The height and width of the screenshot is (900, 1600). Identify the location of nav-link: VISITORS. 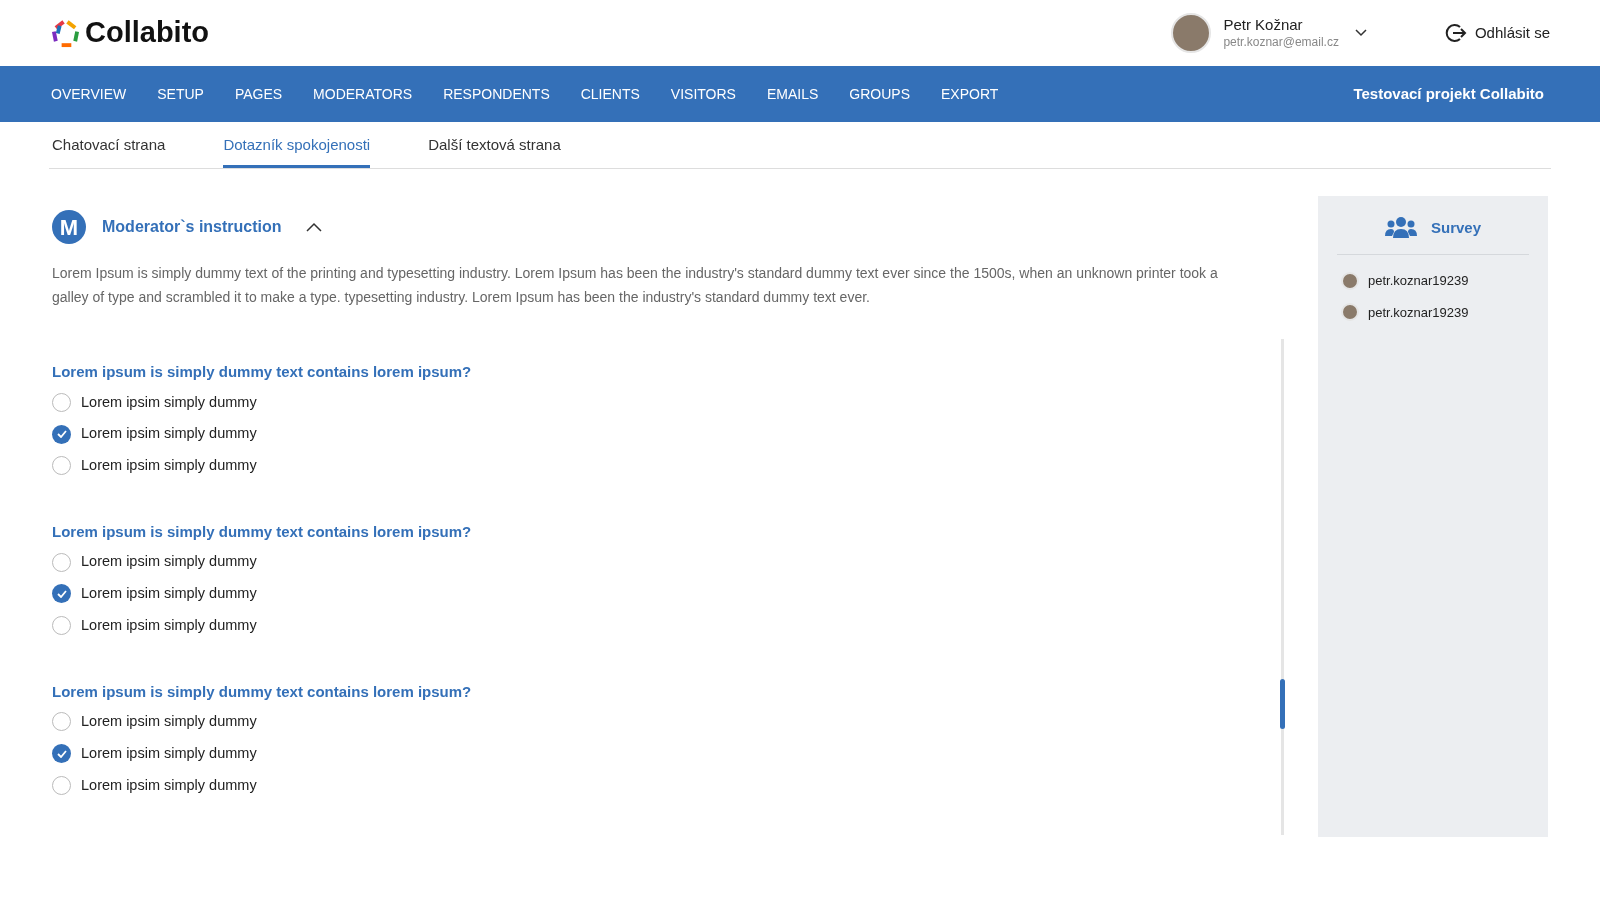
(703, 94).